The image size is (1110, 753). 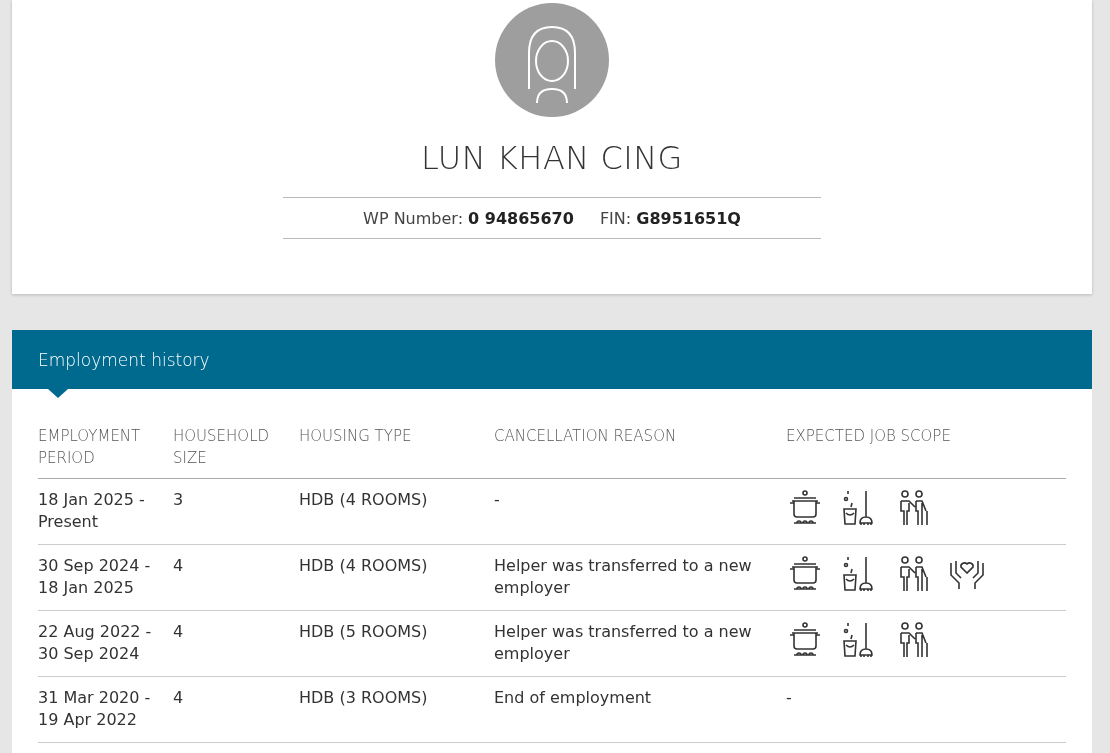 I want to click on column-header: EMPLOYMENT PERIOD, so click(x=90, y=447).